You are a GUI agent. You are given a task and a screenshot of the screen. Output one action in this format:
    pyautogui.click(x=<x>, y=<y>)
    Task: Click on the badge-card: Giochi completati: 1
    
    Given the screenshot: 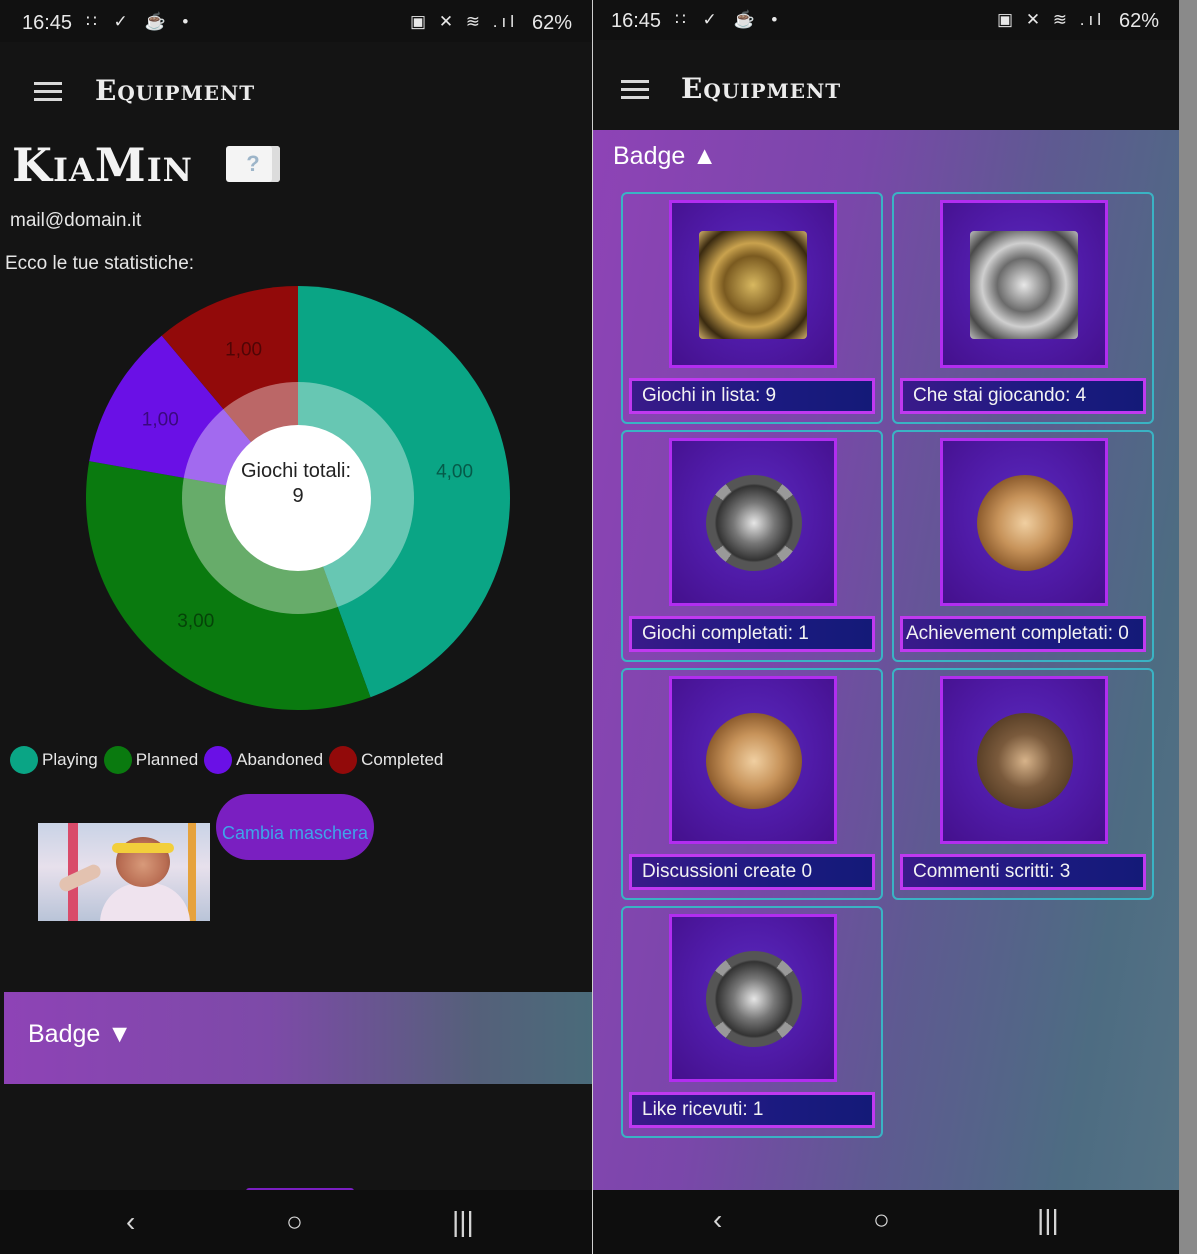 What is the action you would take?
    pyautogui.click(x=752, y=546)
    